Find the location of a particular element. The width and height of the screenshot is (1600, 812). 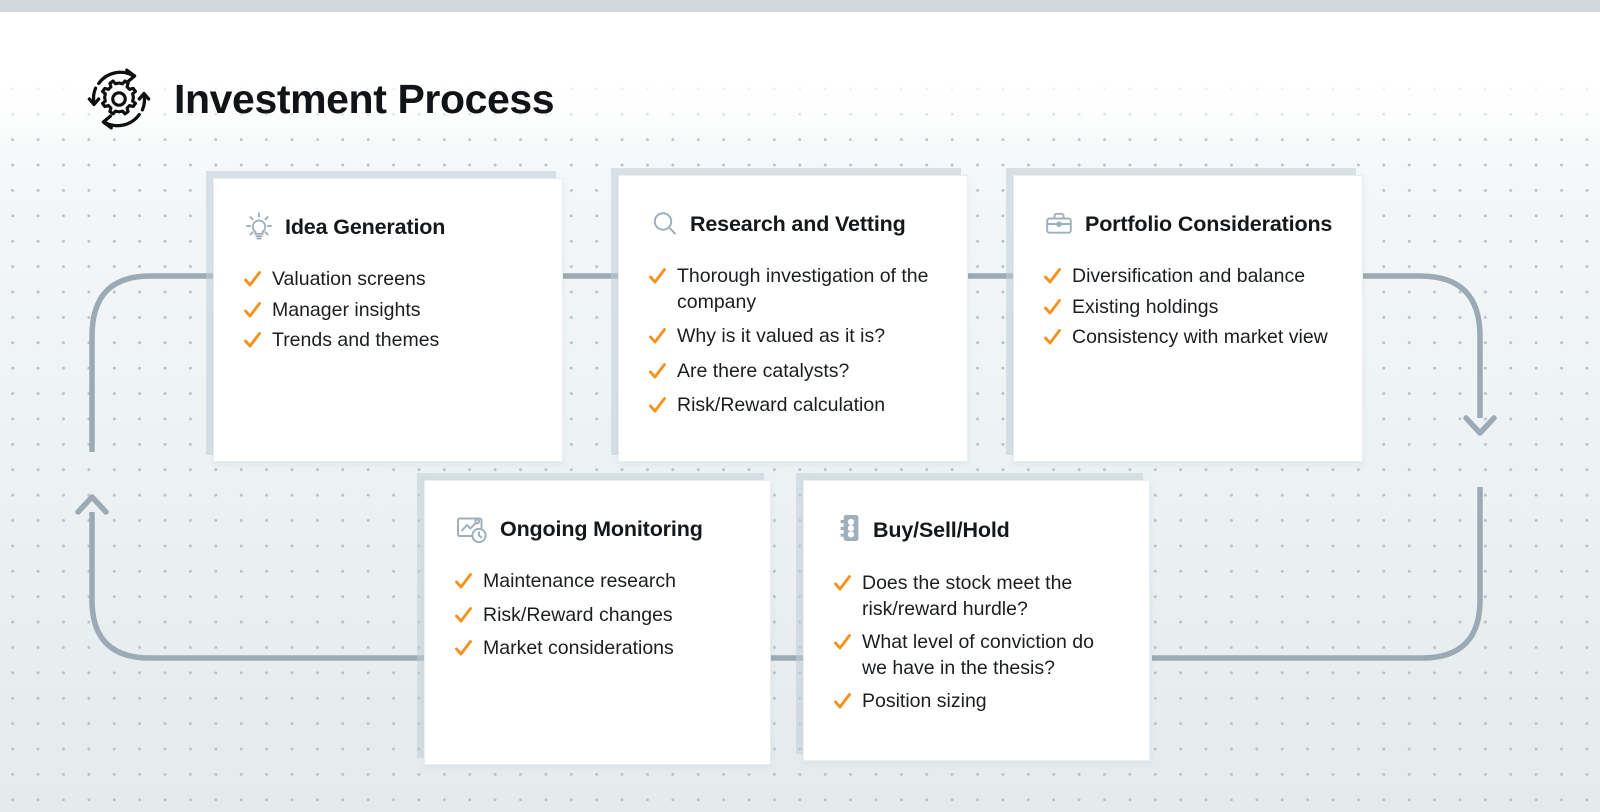

lightbulb-icon is located at coordinates (259, 226).